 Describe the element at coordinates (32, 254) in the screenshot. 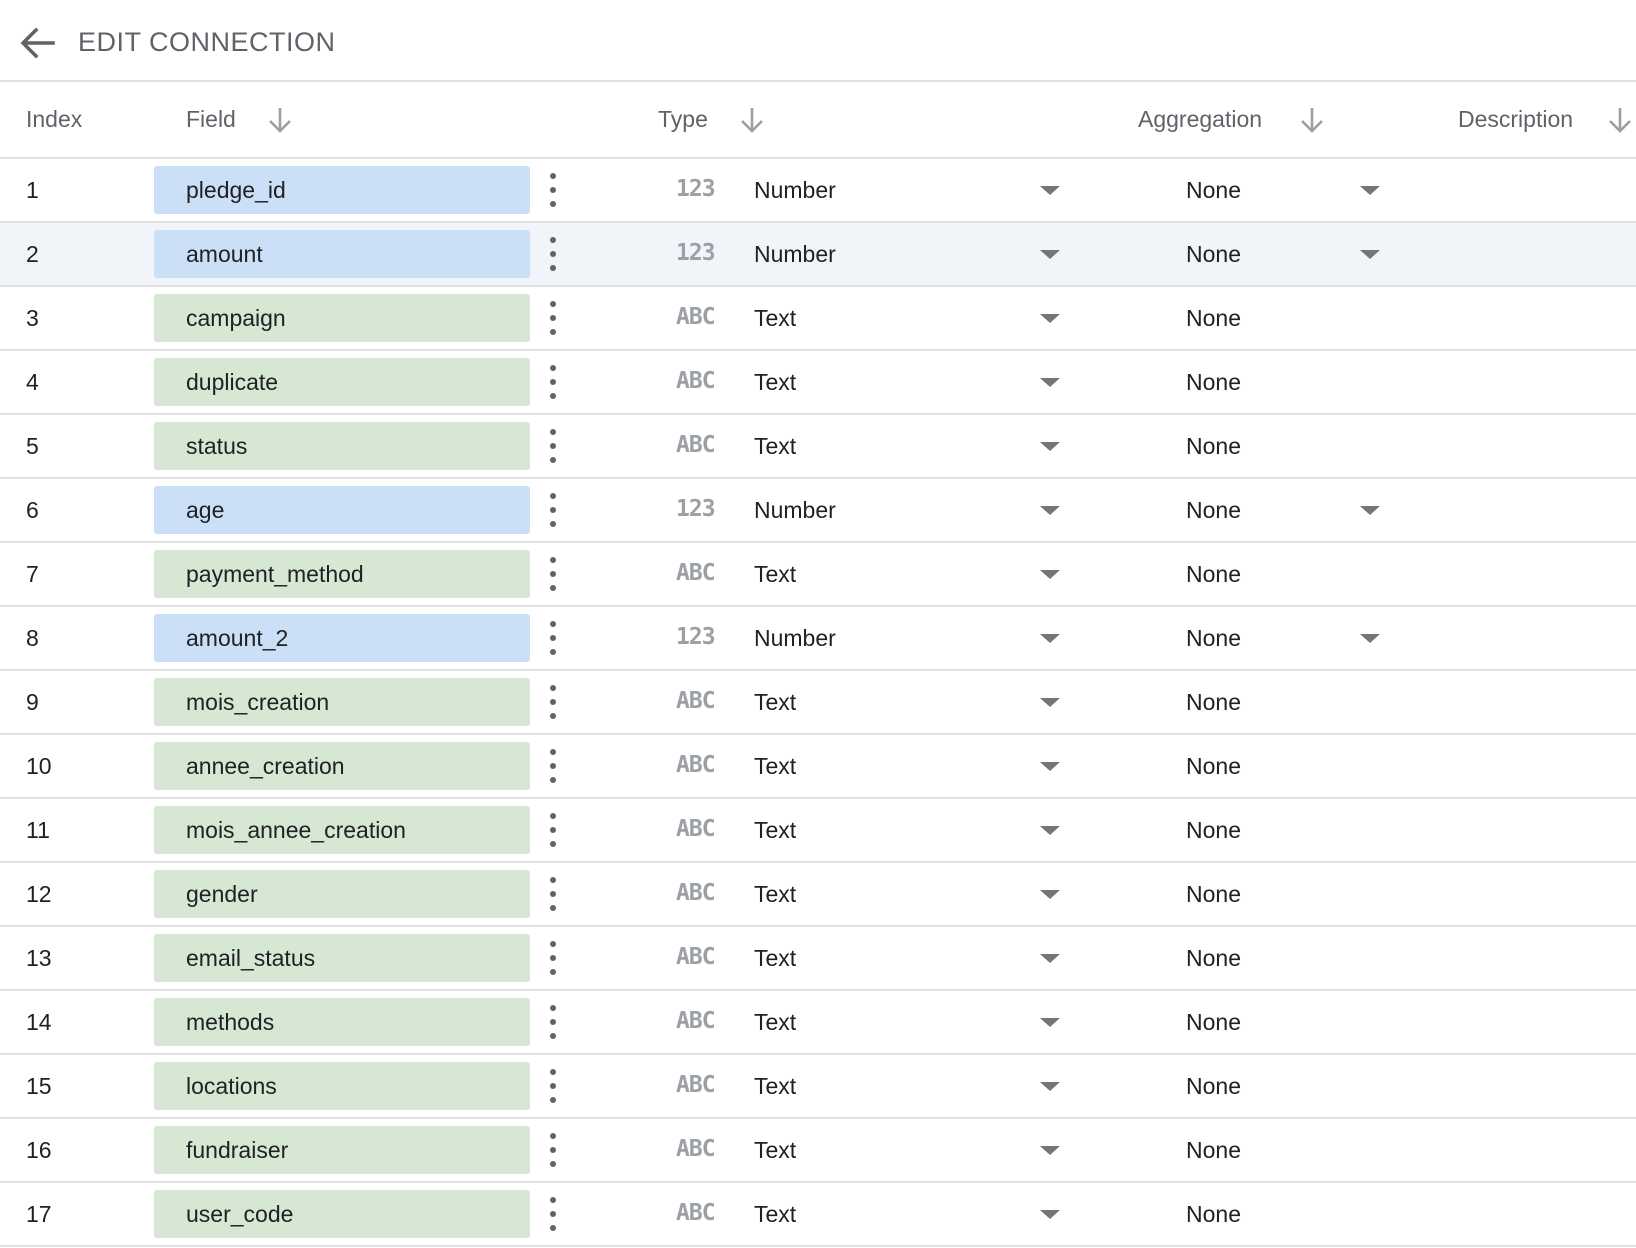

I see `row-index: 2` at that location.